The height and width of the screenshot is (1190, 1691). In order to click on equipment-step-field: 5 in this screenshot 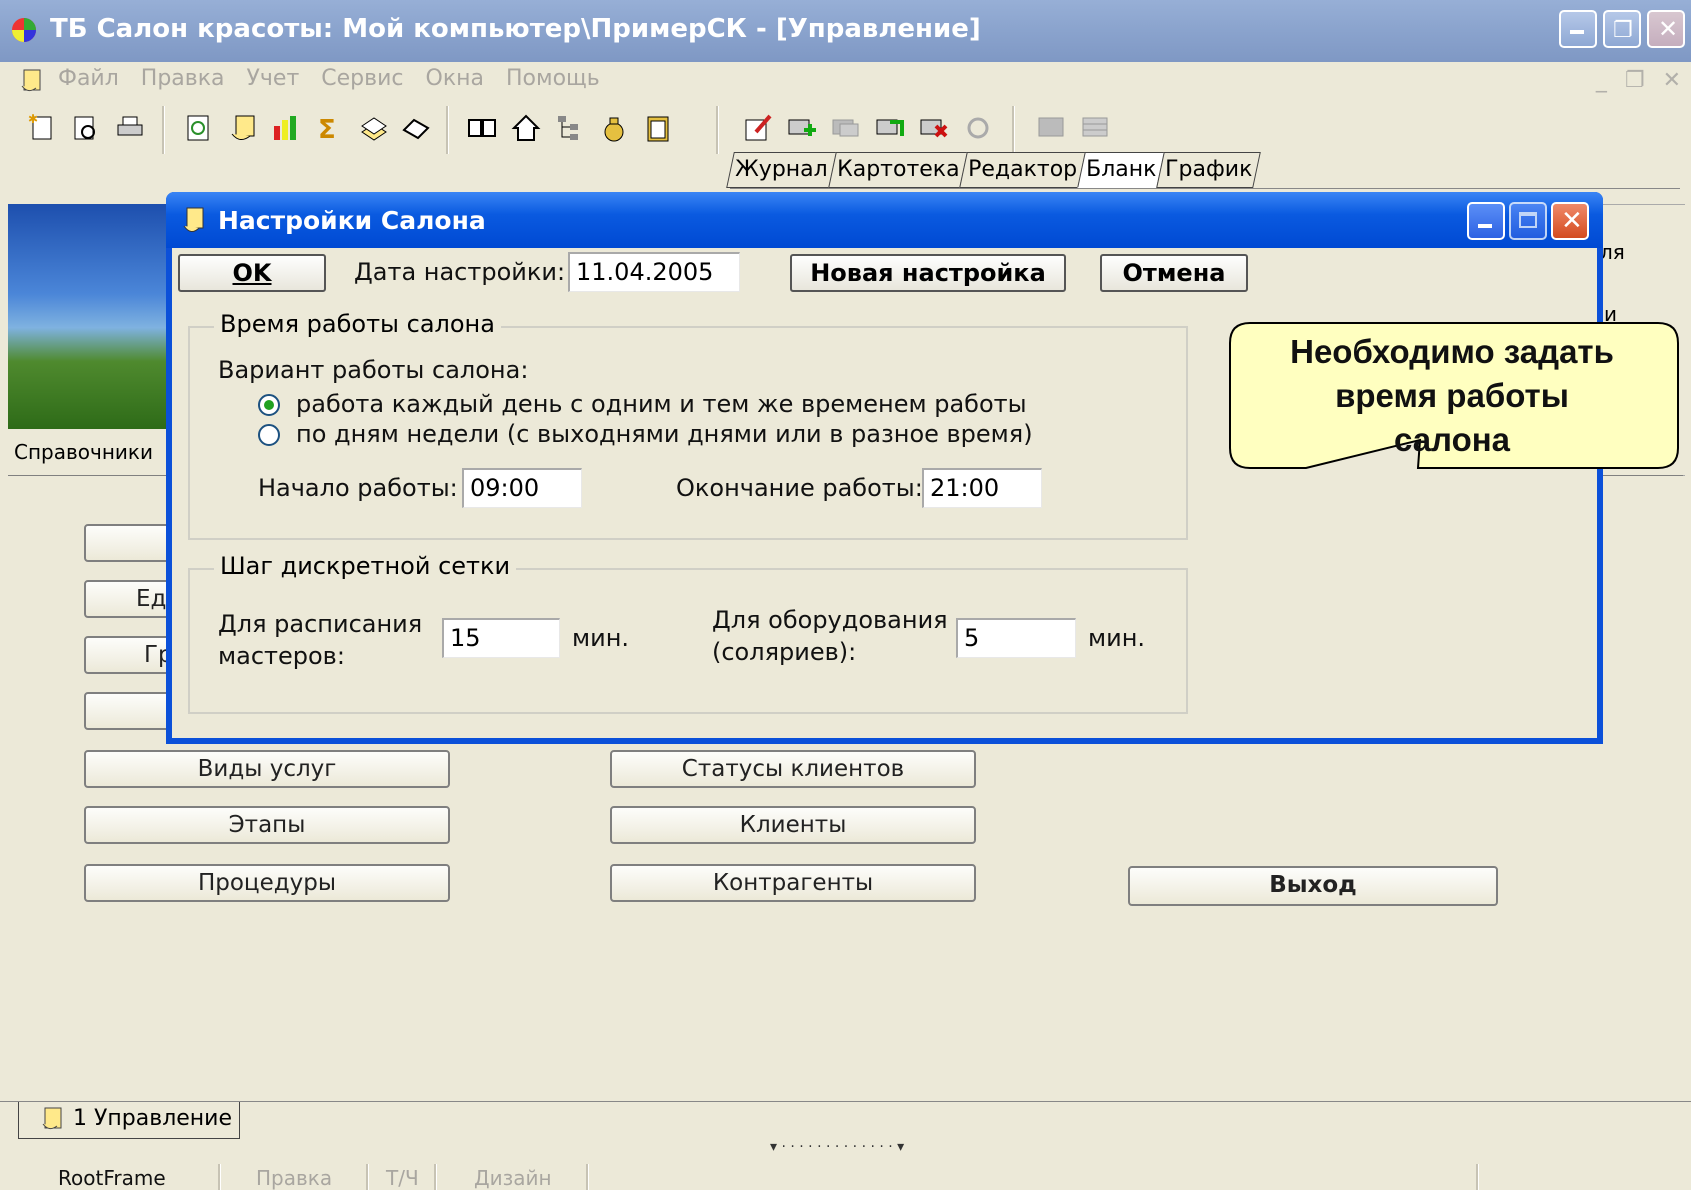, I will do `click(1016, 638)`.